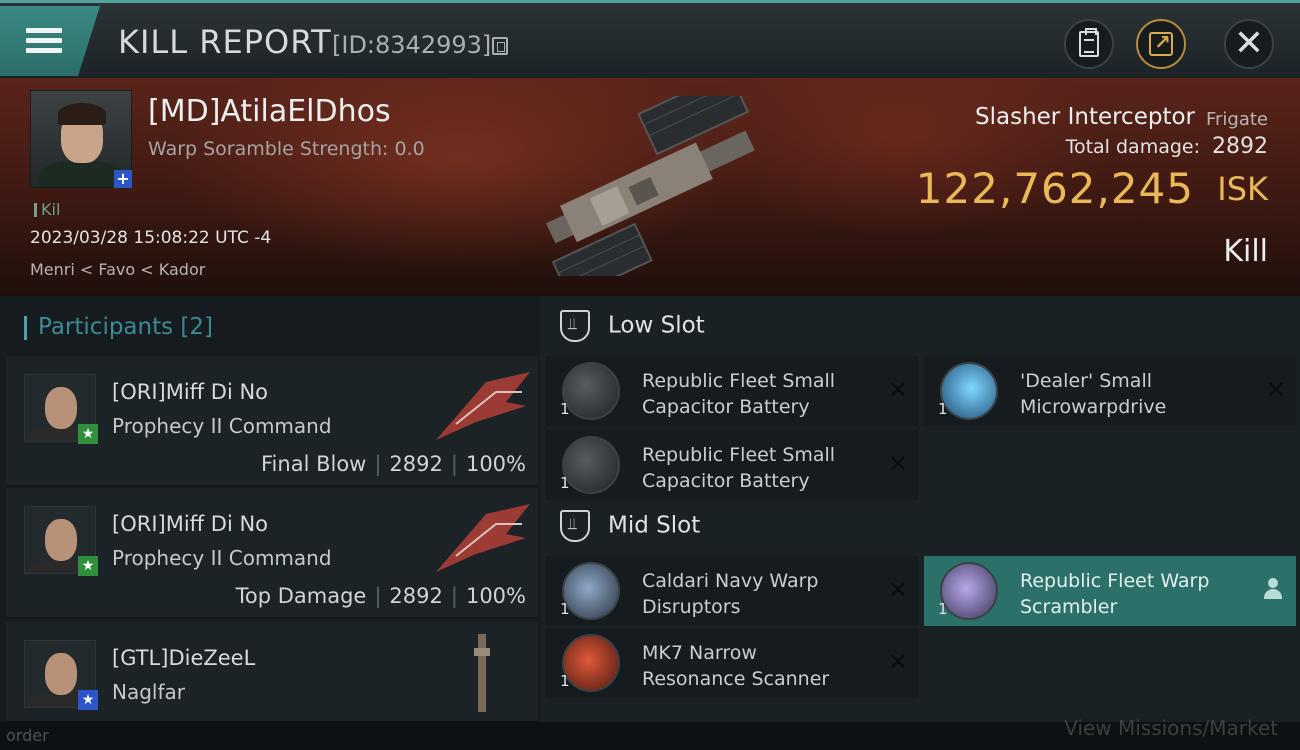 The image size is (1300, 750). Describe the element at coordinates (591, 591) in the screenshot. I see `warp-disruptor-icon` at that location.